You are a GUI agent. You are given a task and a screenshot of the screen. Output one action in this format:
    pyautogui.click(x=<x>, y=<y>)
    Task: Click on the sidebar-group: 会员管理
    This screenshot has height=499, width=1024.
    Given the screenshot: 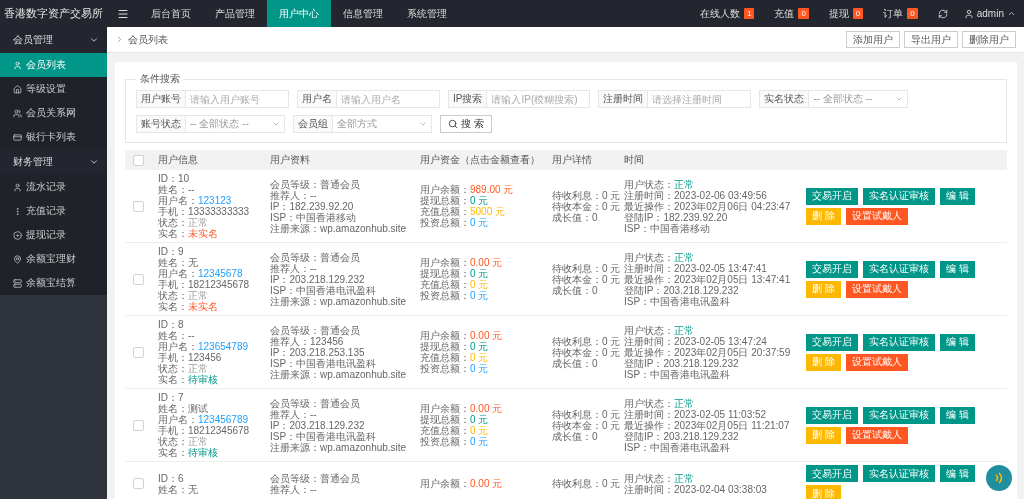 What is the action you would take?
    pyautogui.click(x=53, y=40)
    